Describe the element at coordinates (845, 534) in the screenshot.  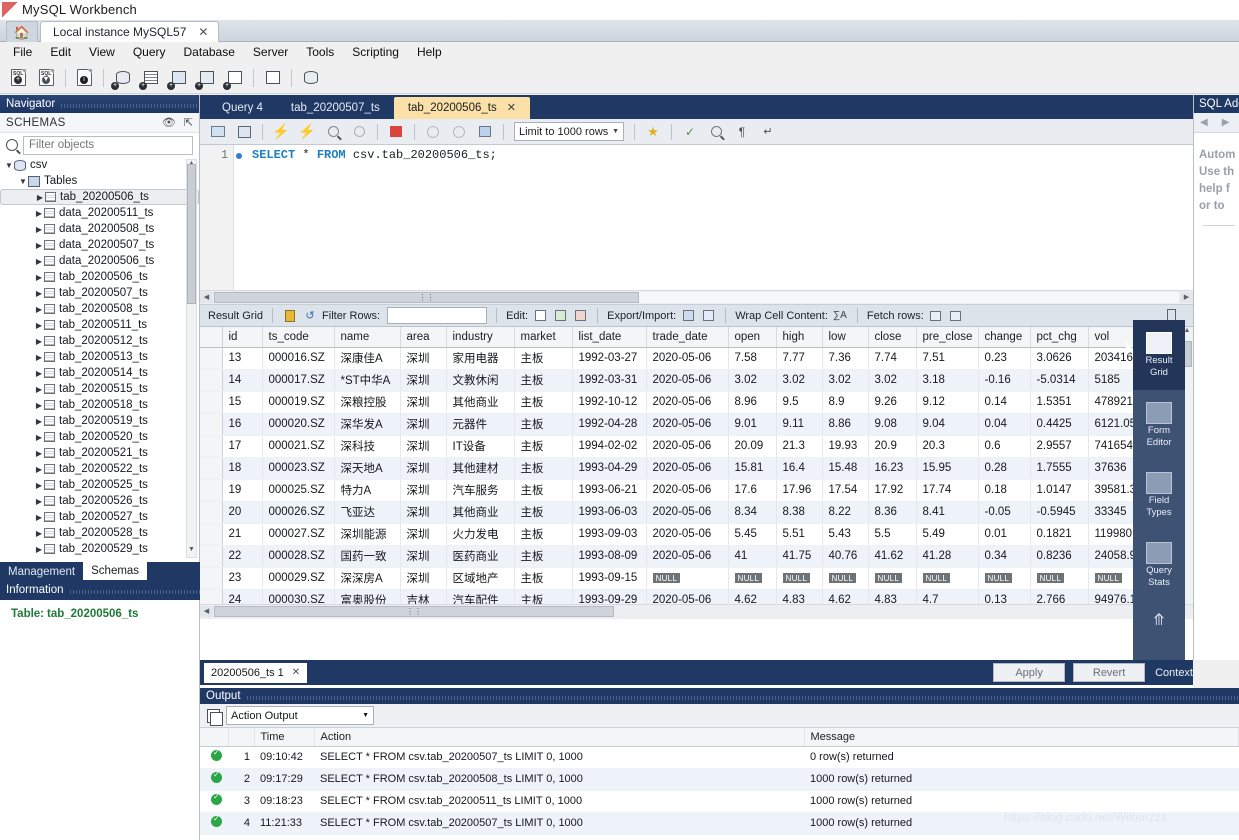
I see `cell-low: 5.43` at that location.